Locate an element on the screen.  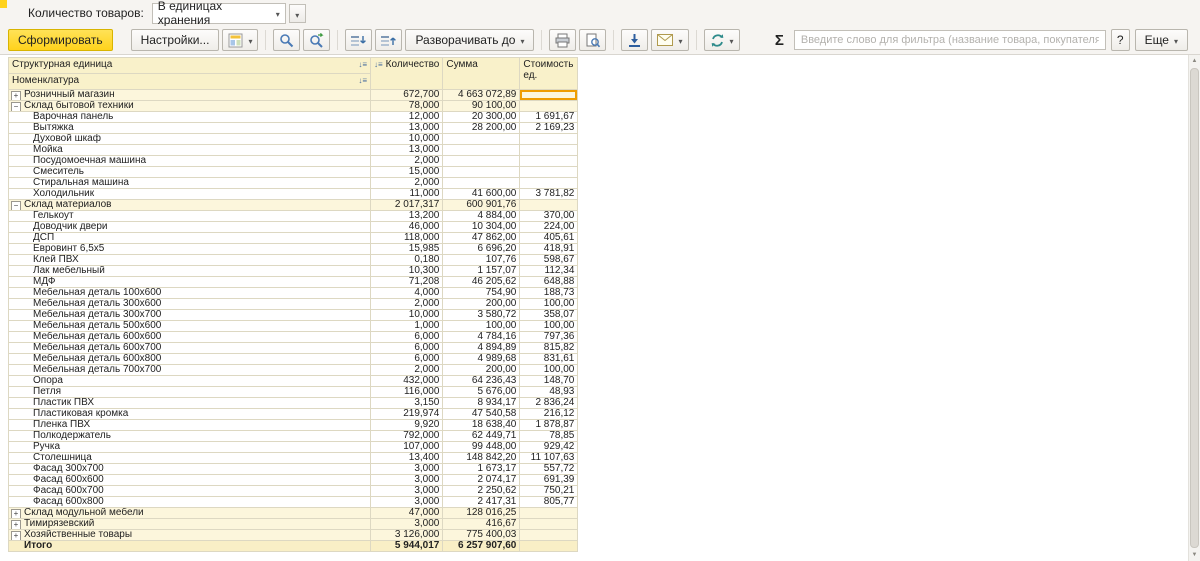
row-name-cell: Пластиковая кромка is located at coordinates (189, 414).